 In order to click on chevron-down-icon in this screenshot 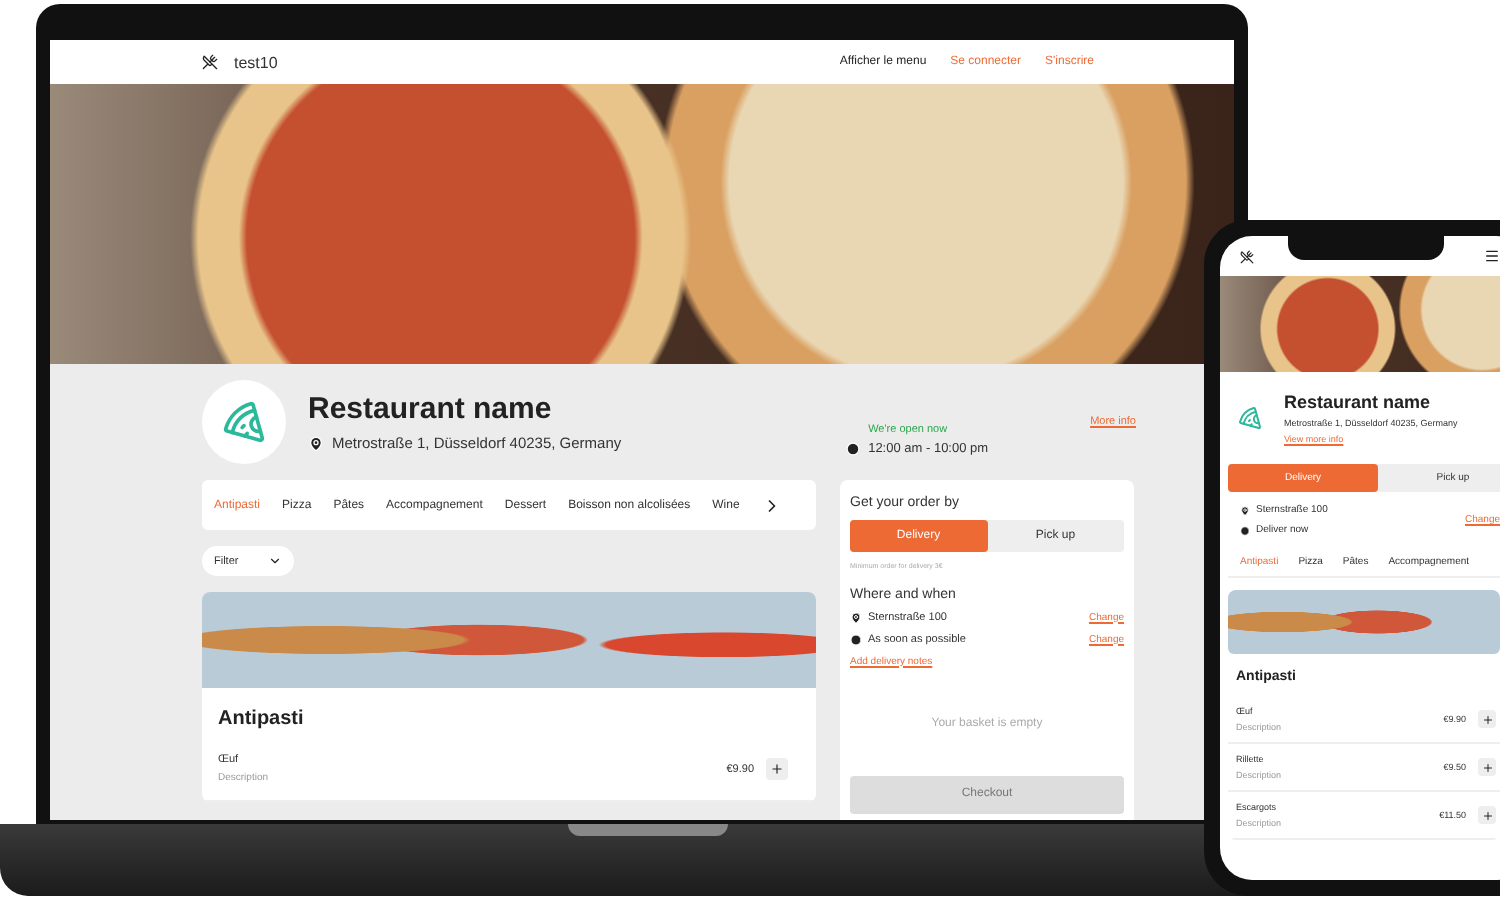, I will do `click(275, 561)`.